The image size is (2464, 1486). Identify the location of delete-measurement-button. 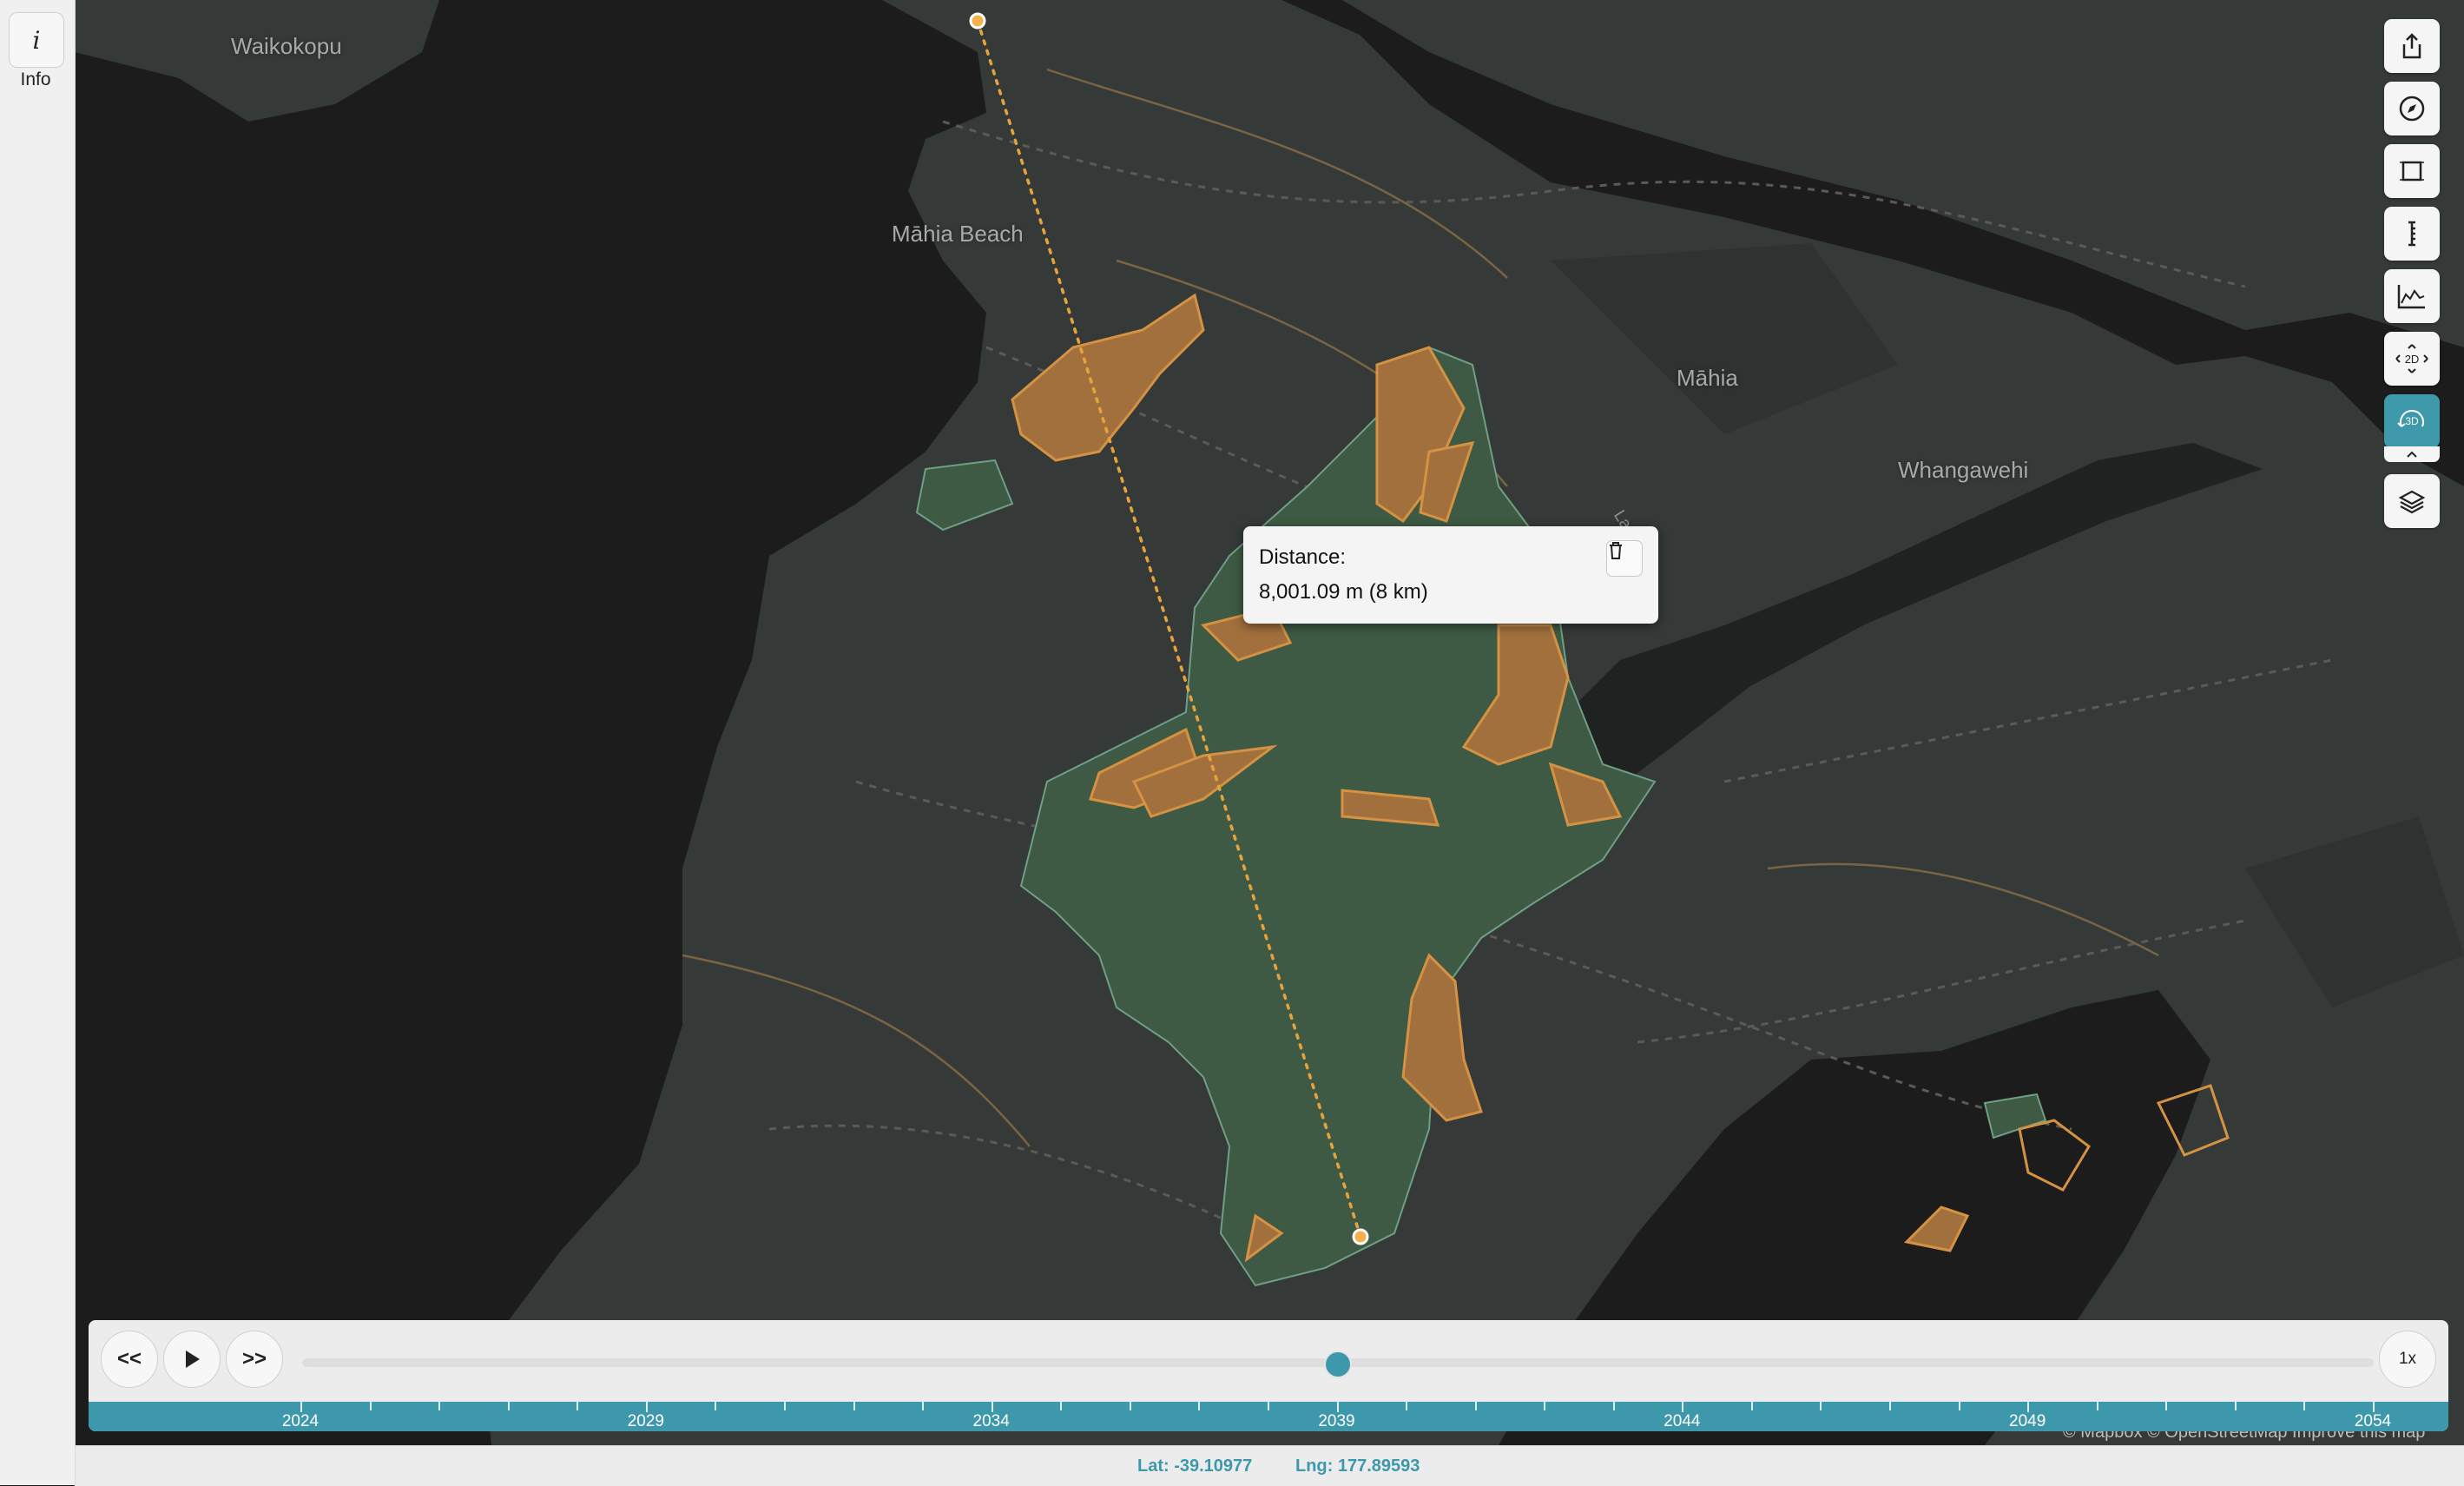
(1624, 558).